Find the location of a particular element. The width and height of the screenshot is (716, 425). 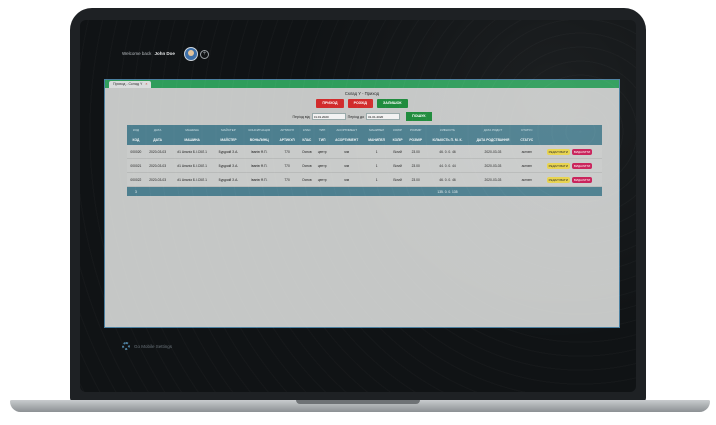

filter-cell: МАЙСТЕР is located at coordinates (228, 130).